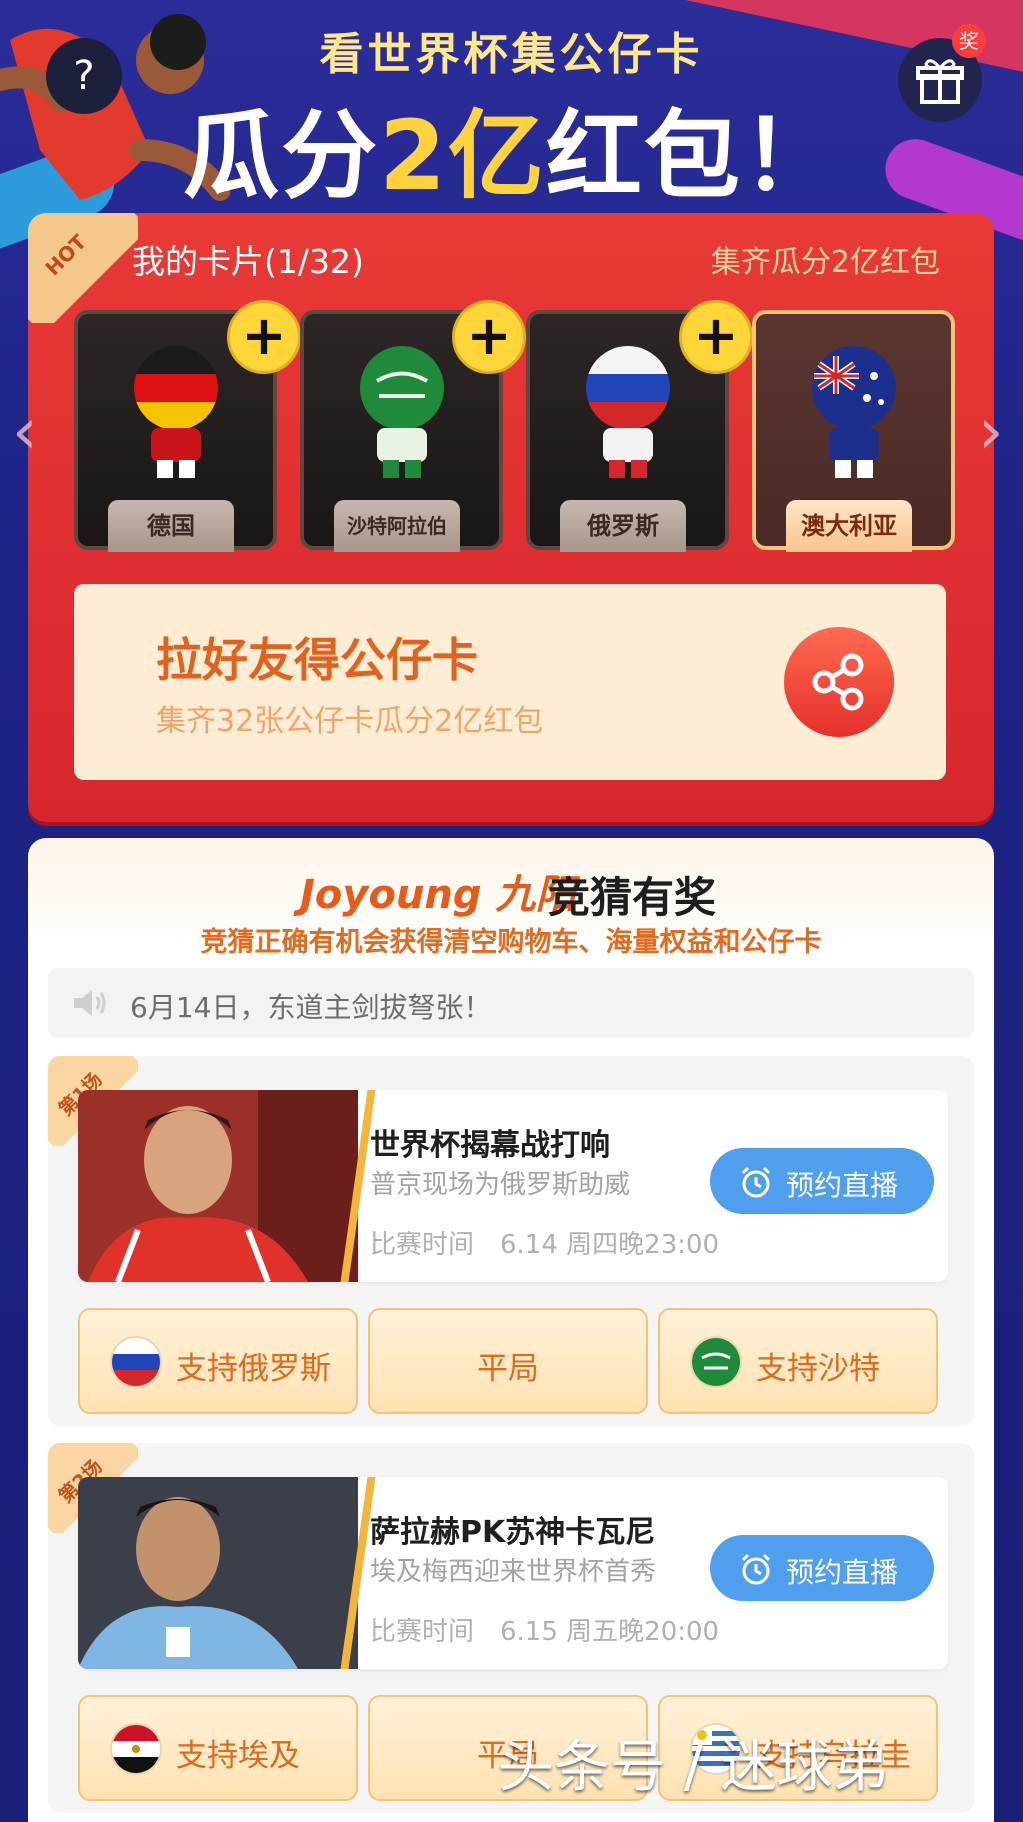 The image size is (1023, 1822). I want to click on notice-bar: 6月14日，东道主剑拔弩张！, so click(511, 1003).